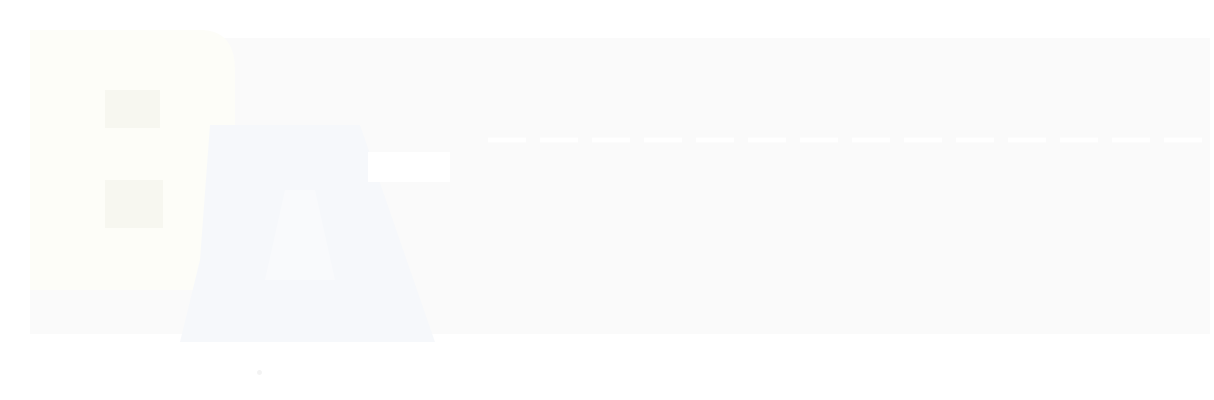  Describe the element at coordinates (846, 140) in the screenshot. I see `dashed-rule` at that location.